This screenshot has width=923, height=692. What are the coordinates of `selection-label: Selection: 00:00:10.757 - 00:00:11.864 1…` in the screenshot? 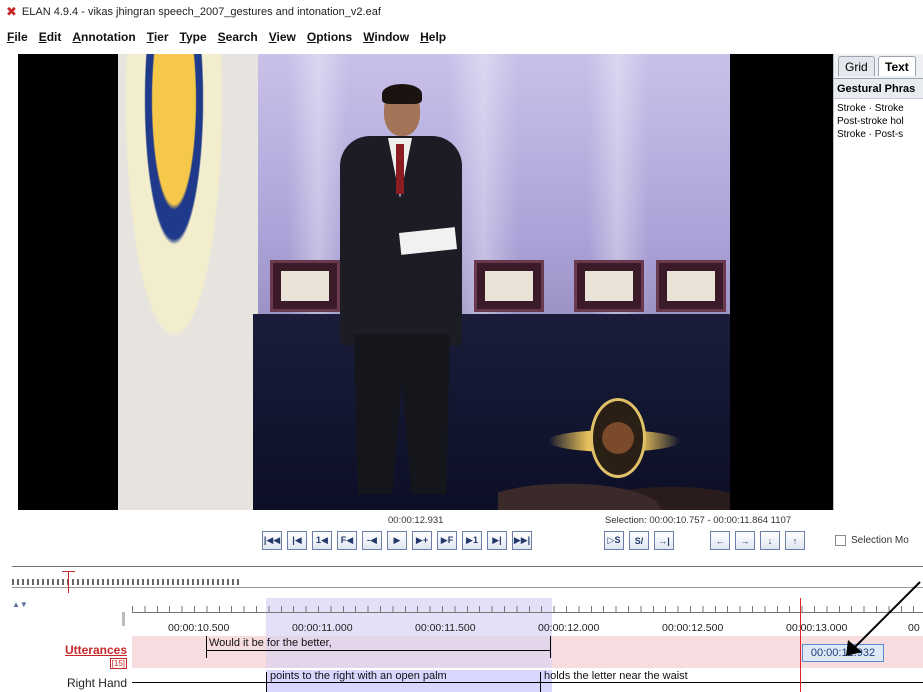 It's located at (698, 520).